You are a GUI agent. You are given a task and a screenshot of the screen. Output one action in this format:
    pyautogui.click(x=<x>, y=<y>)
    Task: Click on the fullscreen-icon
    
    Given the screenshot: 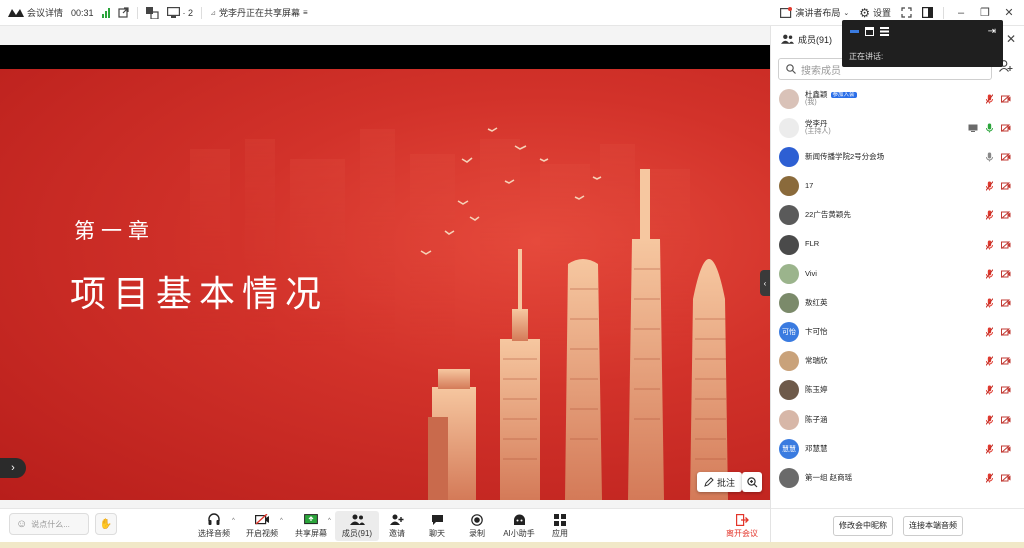 What is the action you would take?
    pyautogui.click(x=906, y=12)
    